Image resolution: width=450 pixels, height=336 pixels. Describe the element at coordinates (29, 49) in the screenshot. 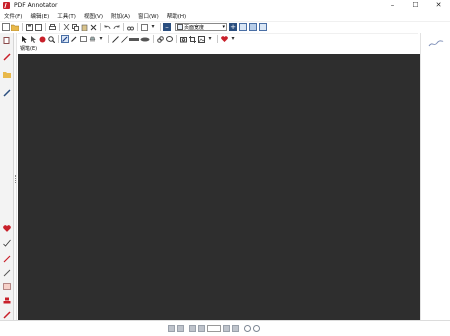

I see `pen-tool-label: 钢笔(E)` at that location.